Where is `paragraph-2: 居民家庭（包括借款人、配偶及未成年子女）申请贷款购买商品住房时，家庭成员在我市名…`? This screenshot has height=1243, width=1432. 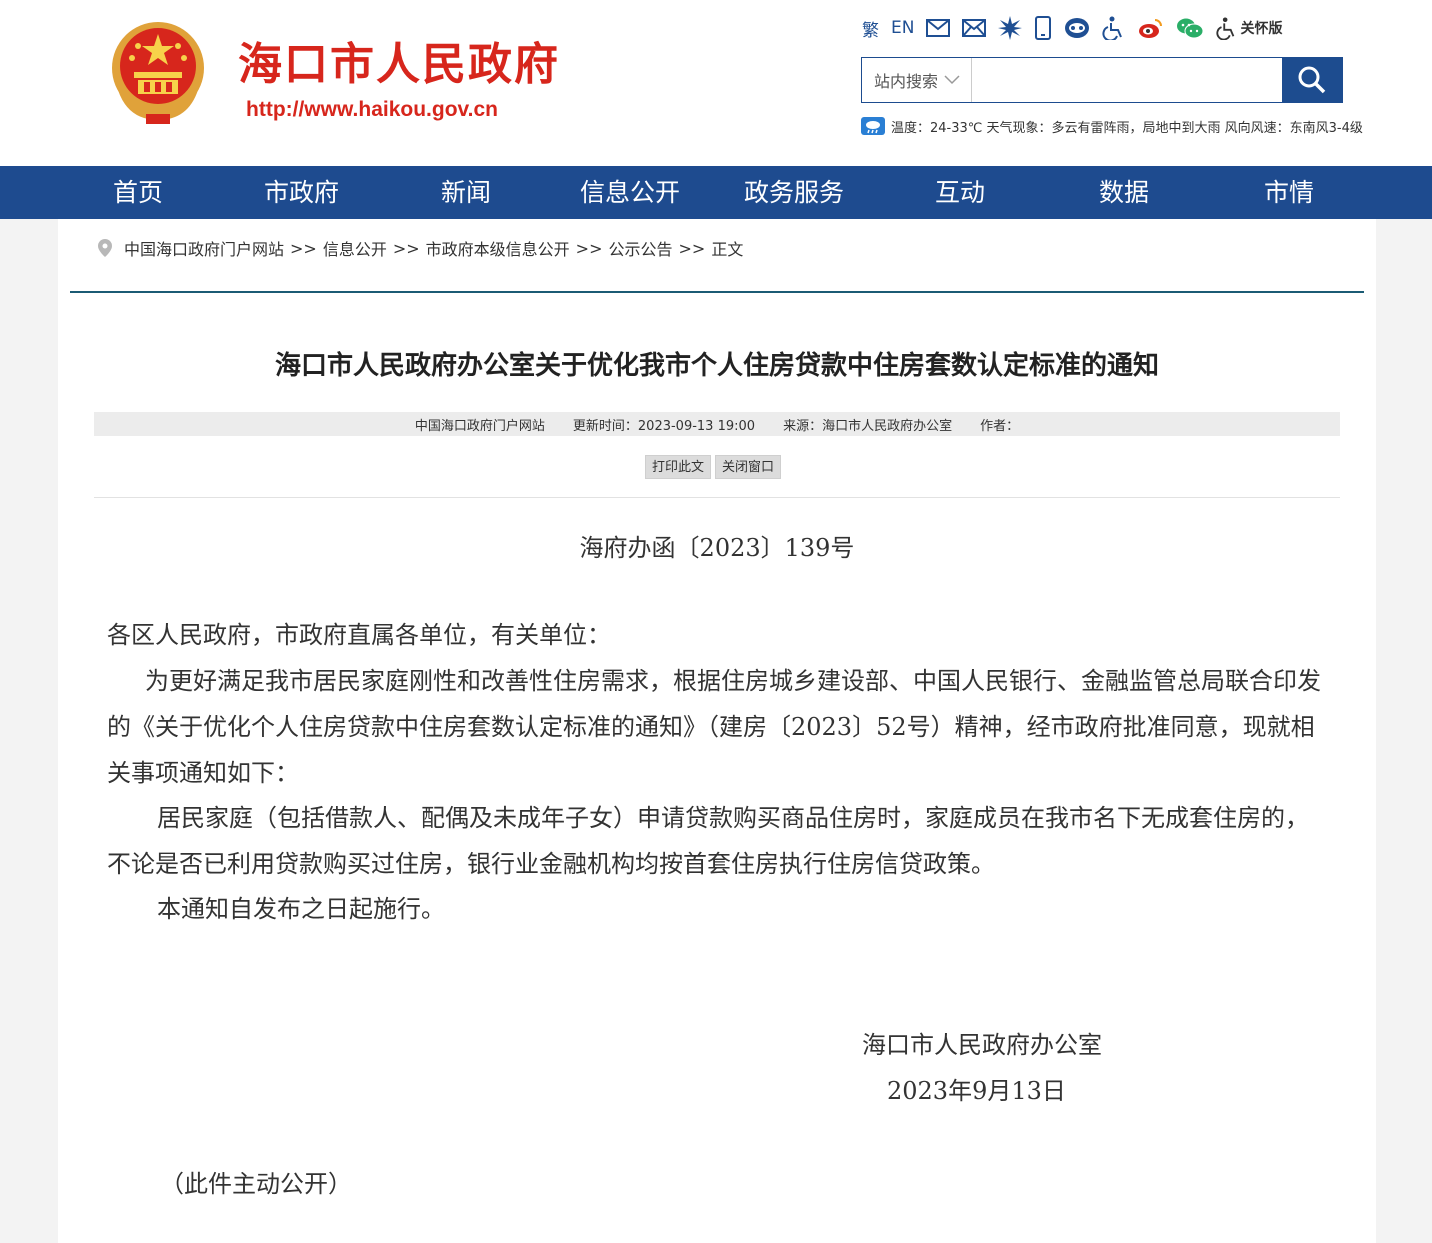 paragraph-2: 居民家庭（包括借款人、配偶及未成年子女）申请贷款购买商品住房时，家庭成员在我市名… is located at coordinates (708, 841).